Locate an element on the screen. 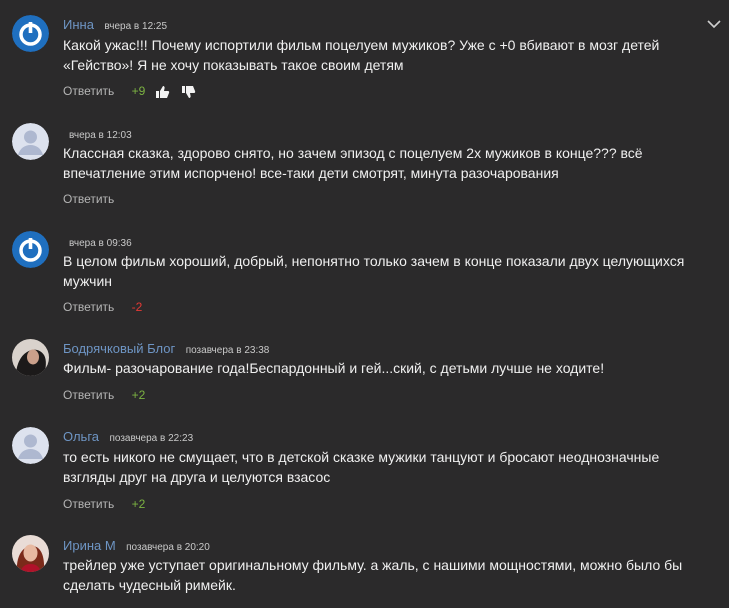 This screenshot has width=729, height=608. comment-author: Бодрячковый Блог is located at coordinates (119, 348).